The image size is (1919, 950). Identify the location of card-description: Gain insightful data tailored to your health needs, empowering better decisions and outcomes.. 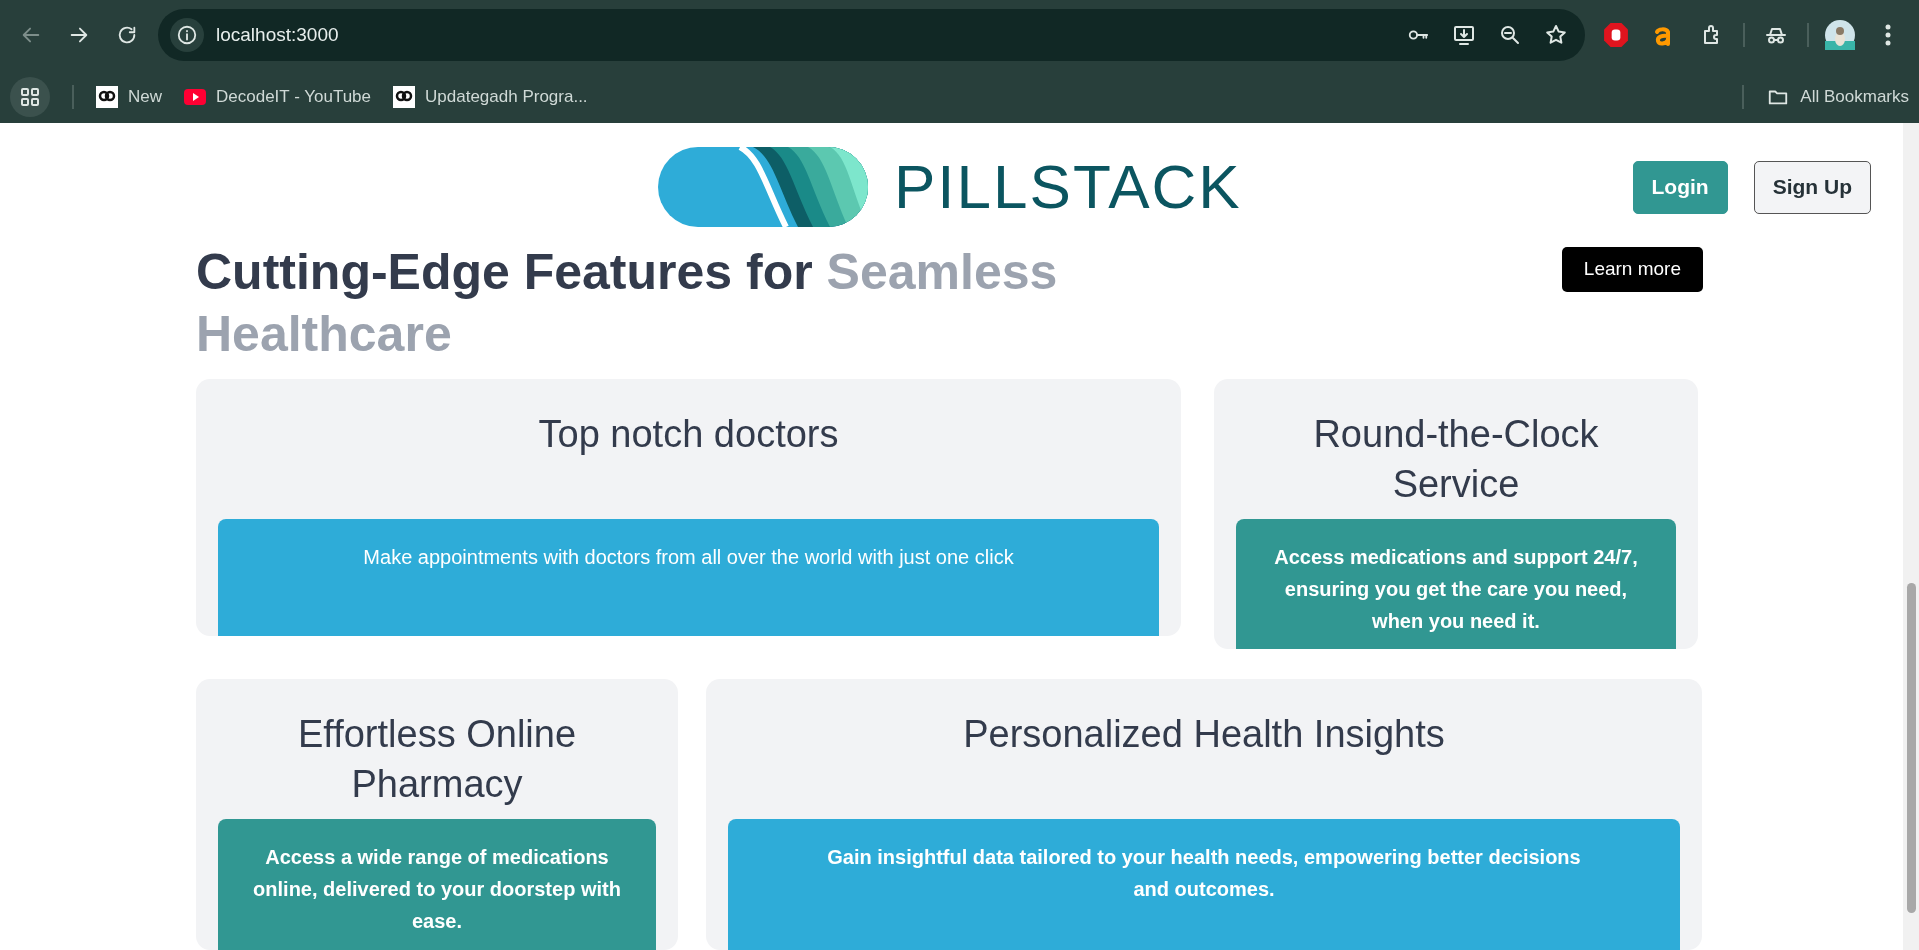
(1204, 873).